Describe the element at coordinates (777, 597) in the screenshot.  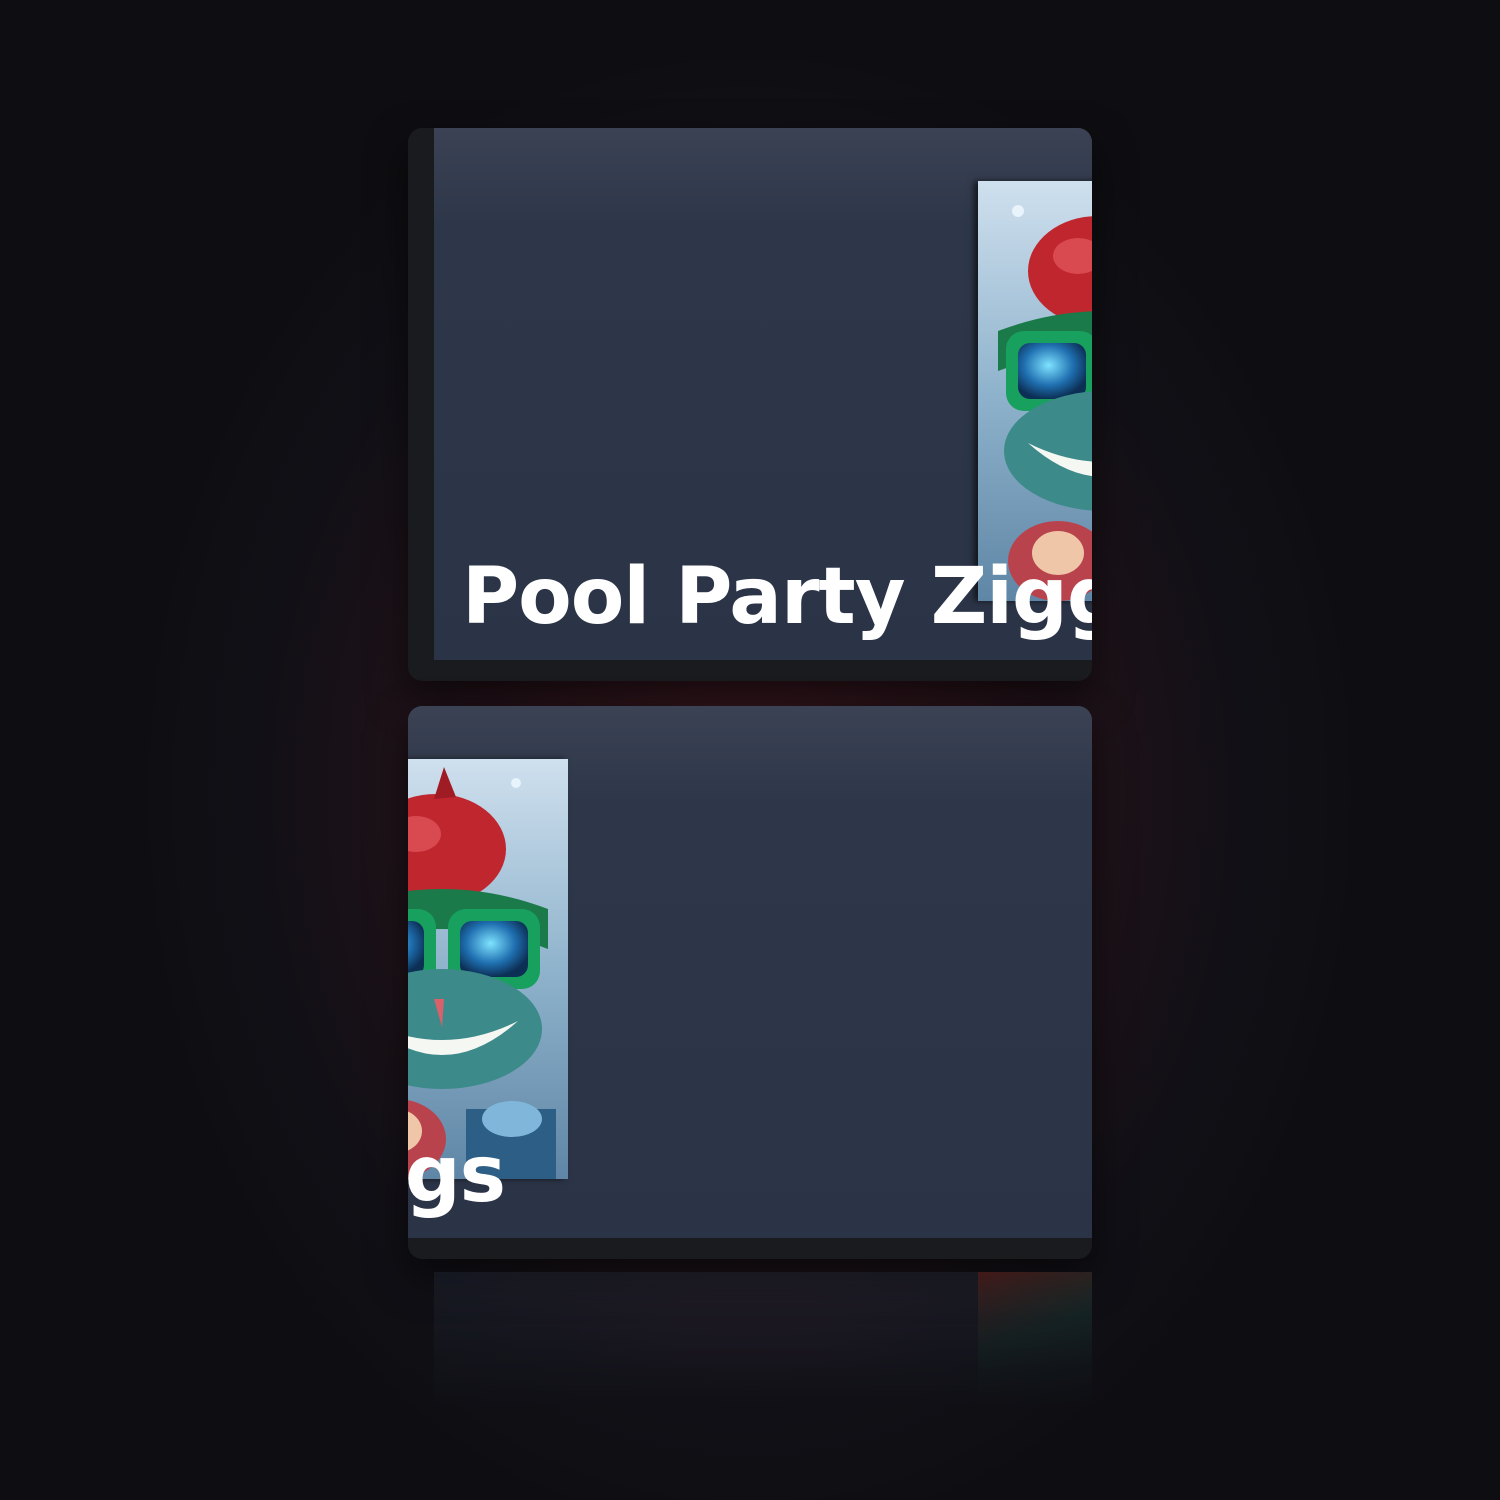
I see `skin-title: Pool Party Ziggs` at that location.